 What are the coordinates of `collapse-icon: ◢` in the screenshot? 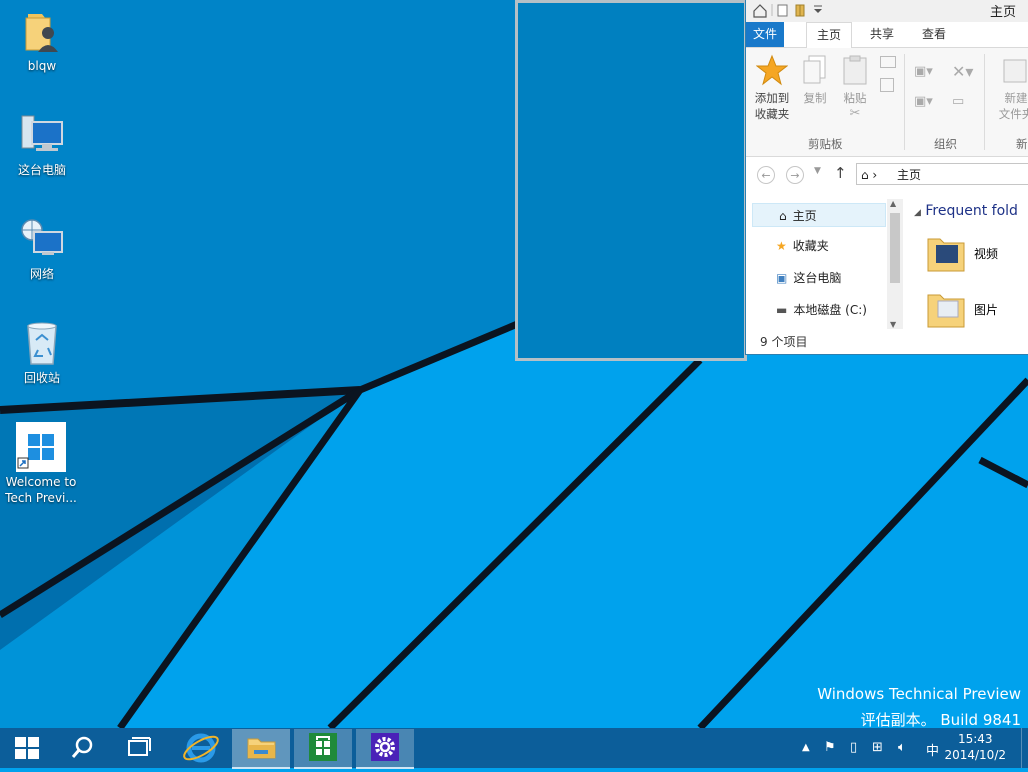 It's located at (917, 213).